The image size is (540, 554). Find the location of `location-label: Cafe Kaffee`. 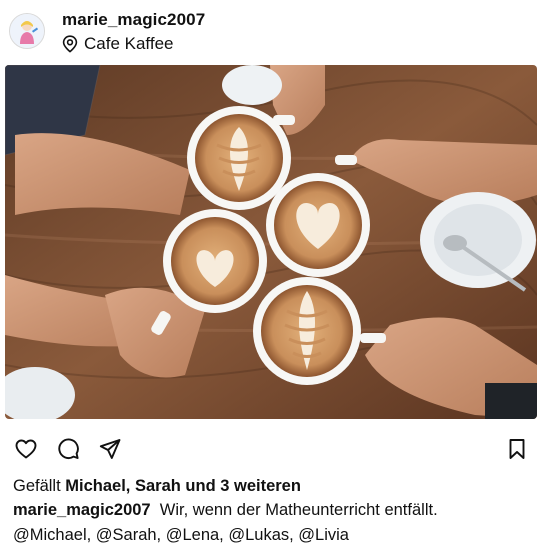

location-label: Cafe Kaffee is located at coordinates (128, 44).